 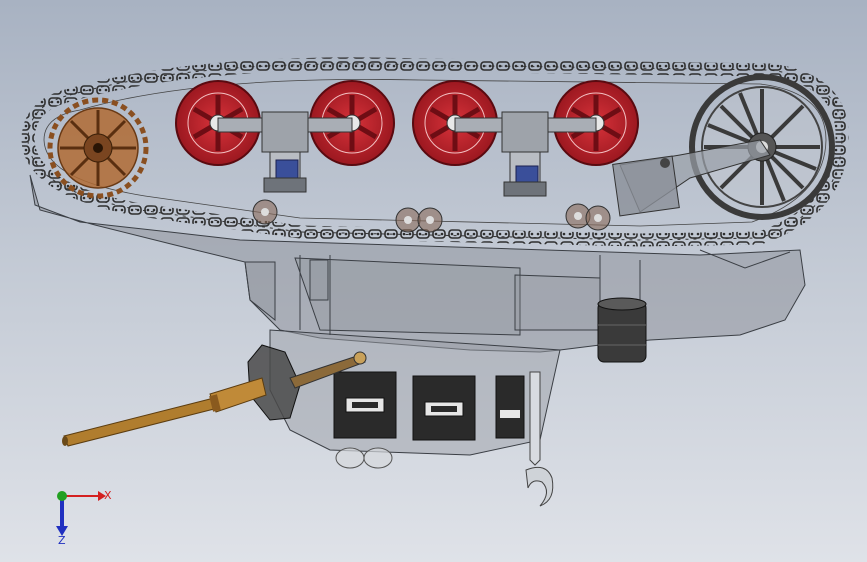 I want to click on gun-barrel, so click(x=164, y=412).